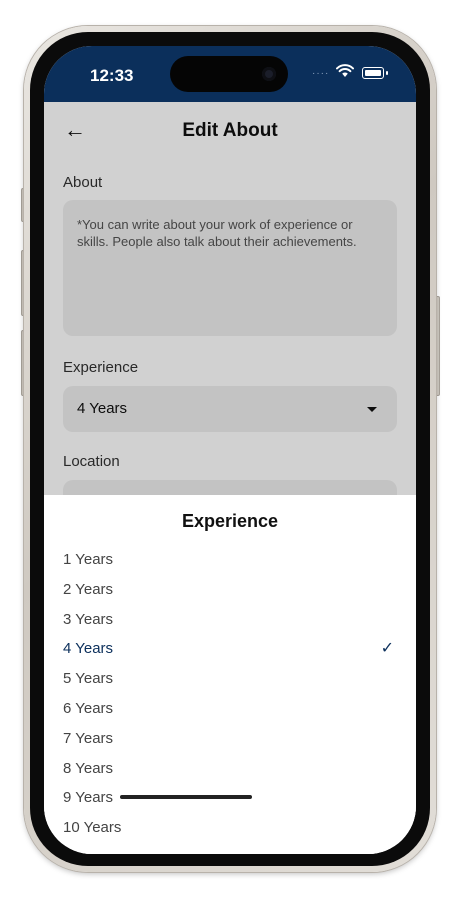  What do you see at coordinates (373, 73) in the screenshot?
I see `battery-icon` at bounding box center [373, 73].